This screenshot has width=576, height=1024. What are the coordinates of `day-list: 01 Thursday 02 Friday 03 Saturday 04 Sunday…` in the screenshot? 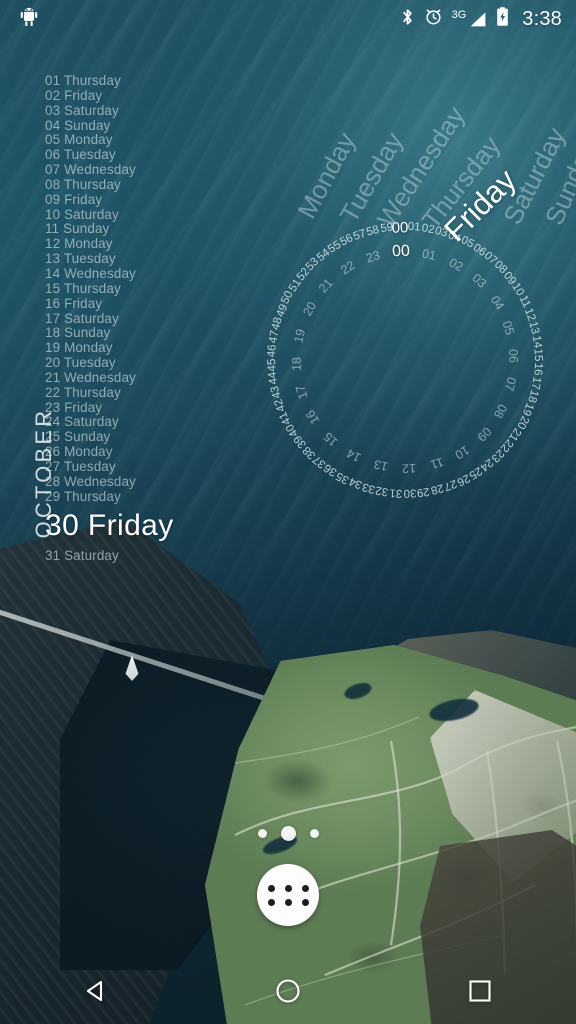 It's located at (109, 318).